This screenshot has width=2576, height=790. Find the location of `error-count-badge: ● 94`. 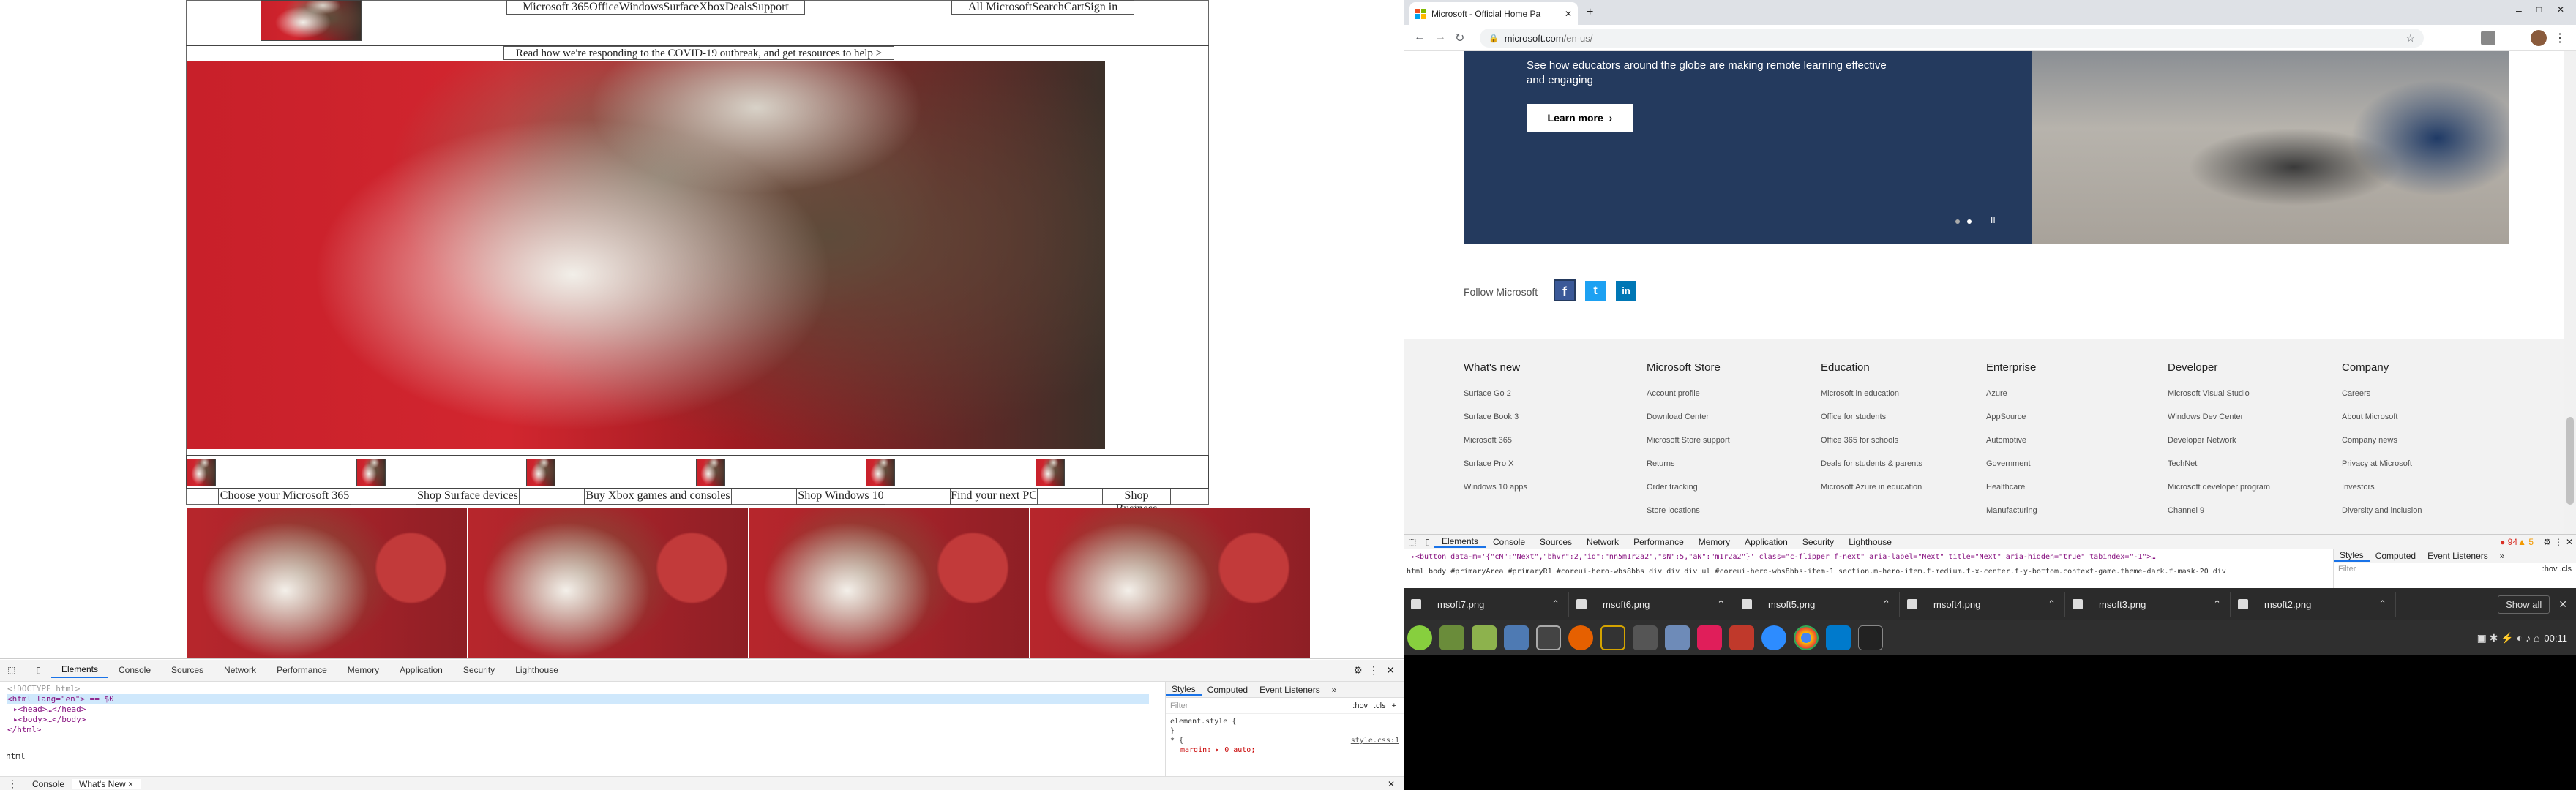

error-count-badge: ● 94 is located at coordinates (2508, 542).